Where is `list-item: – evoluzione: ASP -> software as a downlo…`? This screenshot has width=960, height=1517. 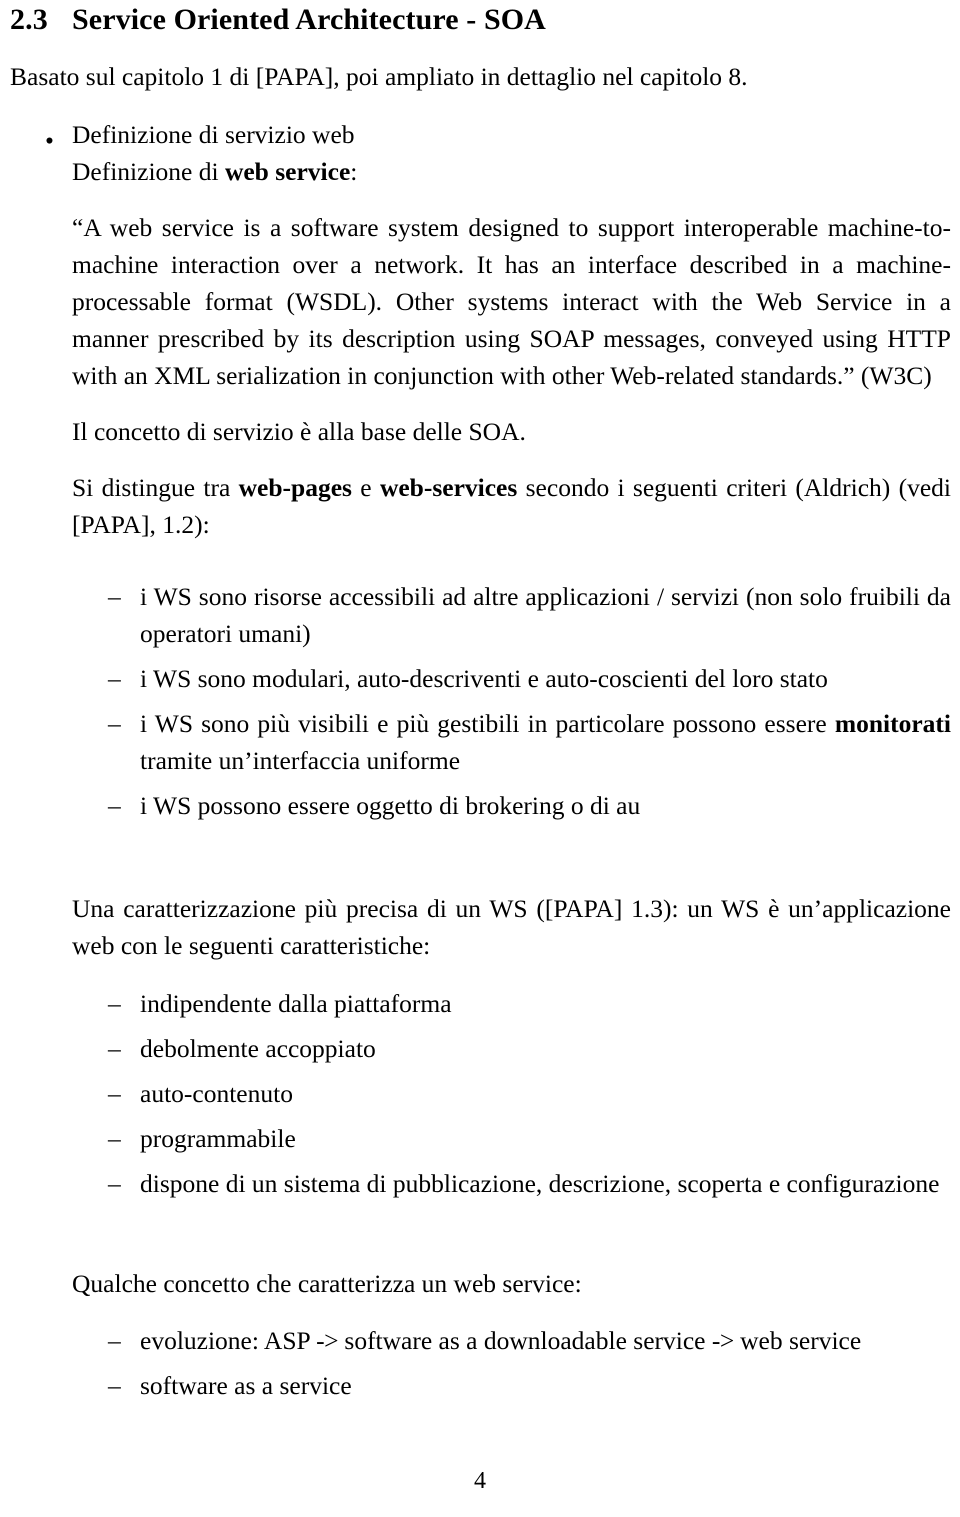 list-item: – evoluzione: ASP -> software as a downlo… is located at coordinates (529, 1340).